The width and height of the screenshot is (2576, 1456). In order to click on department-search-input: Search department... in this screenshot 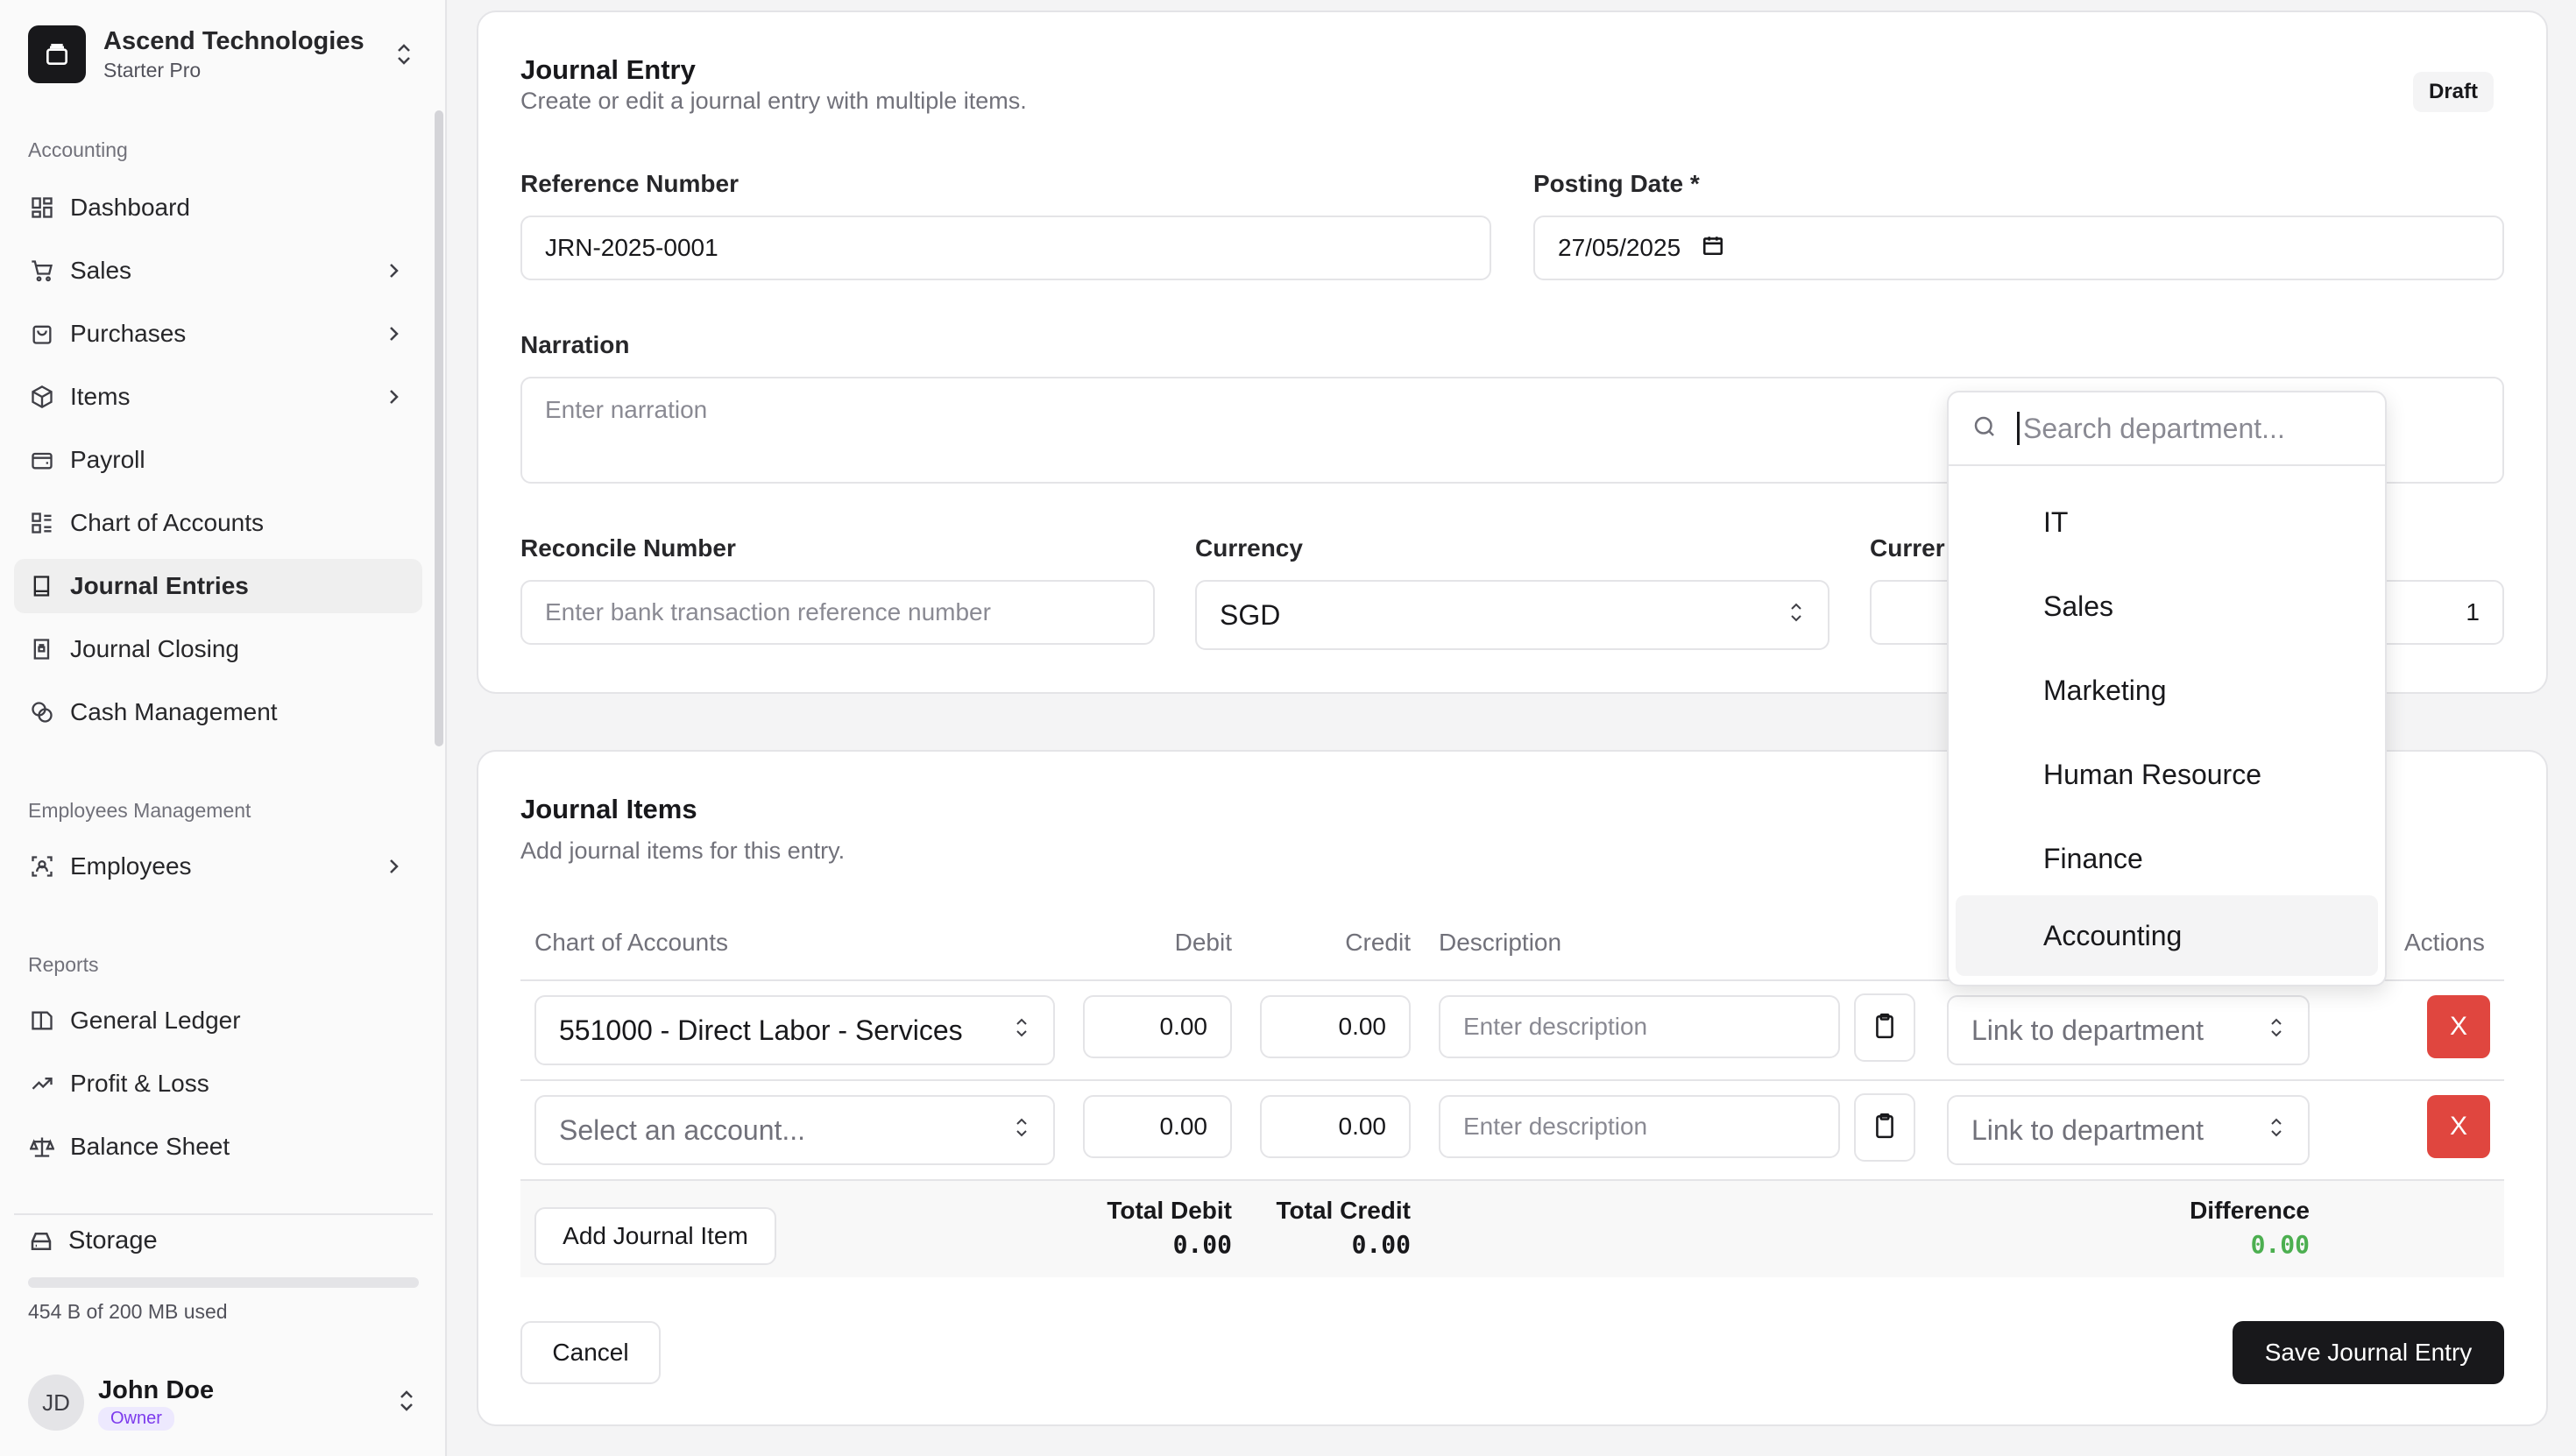, I will do `click(2151, 428)`.